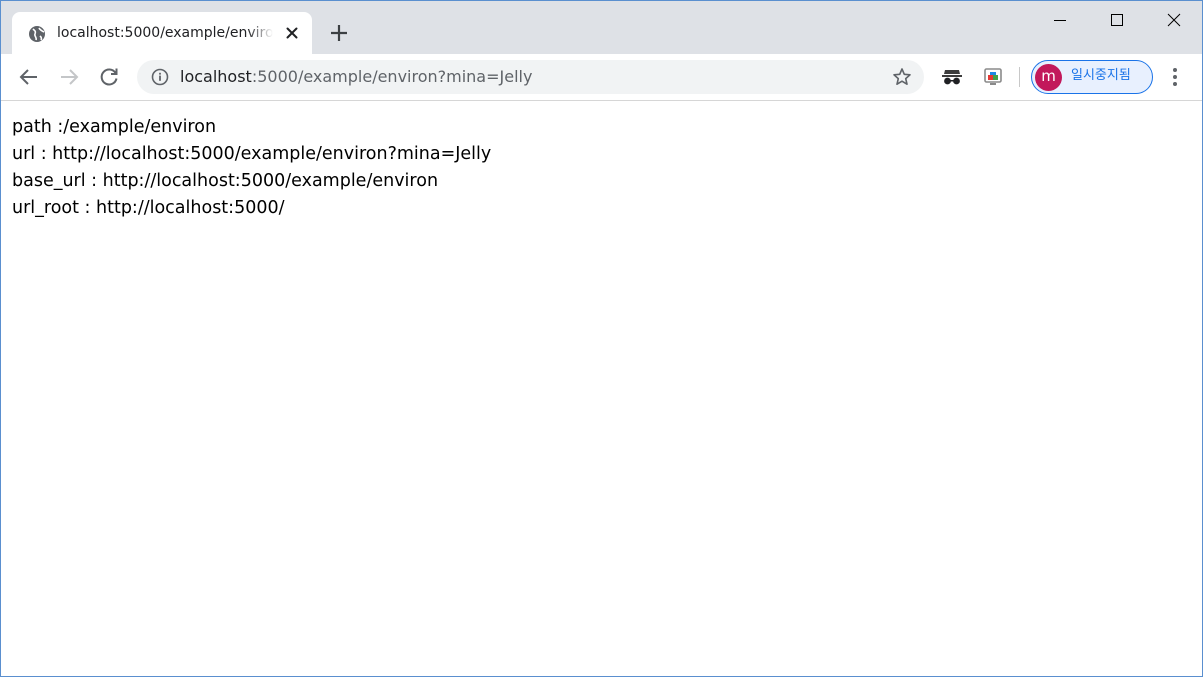 The height and width of the screenshot is (677, 1203). I want to click on url-path: :5000/example/environ?mina=Jelly, so click(392, 76).